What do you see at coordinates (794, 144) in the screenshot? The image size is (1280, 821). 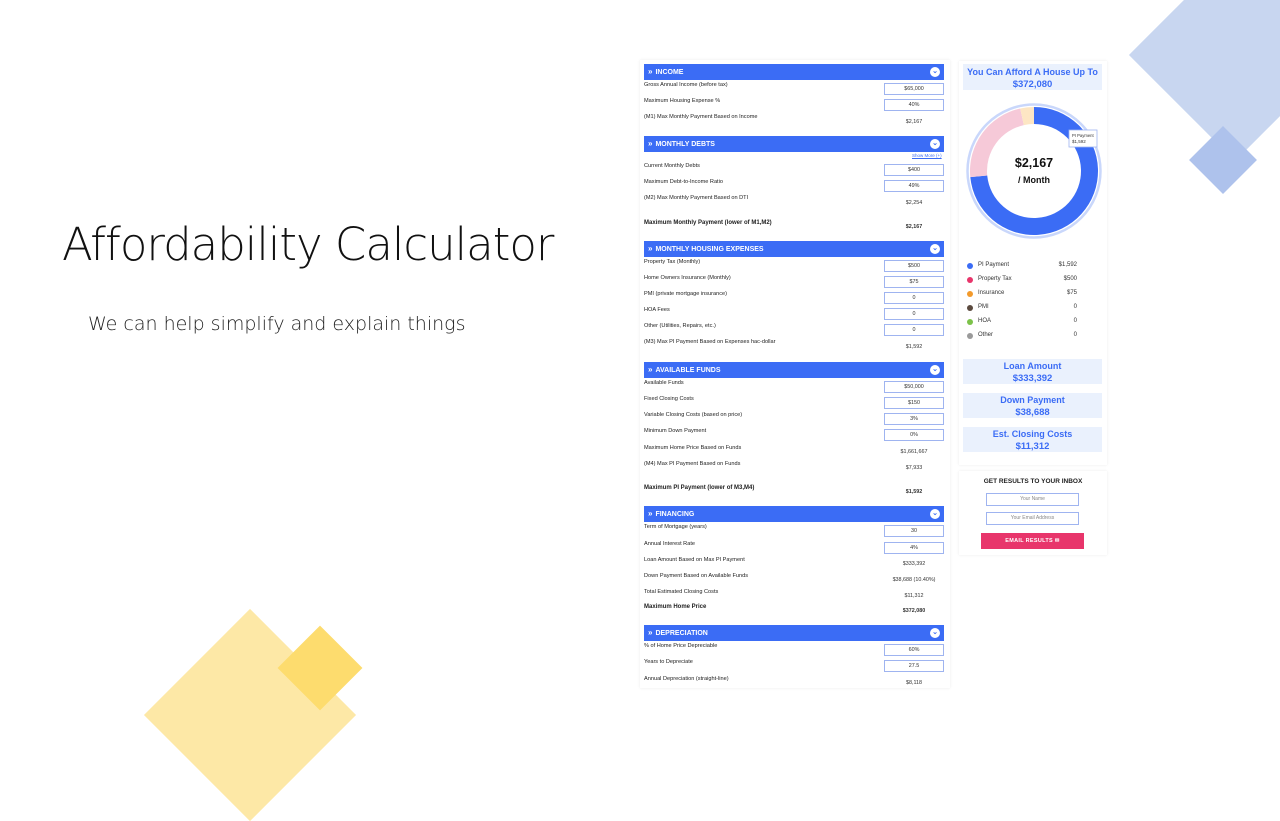 I see `section-header-monthly-debts: » MONTHLY DEBTS ⌄` at bounding box center [794, 144].